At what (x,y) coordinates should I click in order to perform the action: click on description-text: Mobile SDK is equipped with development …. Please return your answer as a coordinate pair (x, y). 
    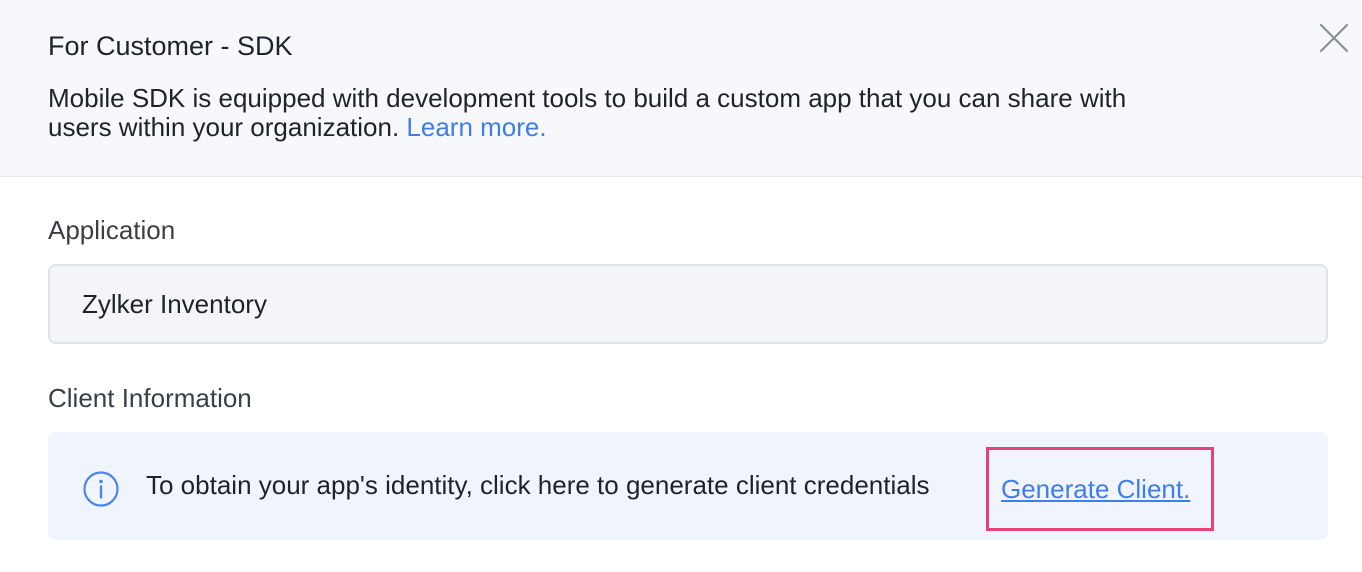
    Looking at the image, I should click on (587, 112).